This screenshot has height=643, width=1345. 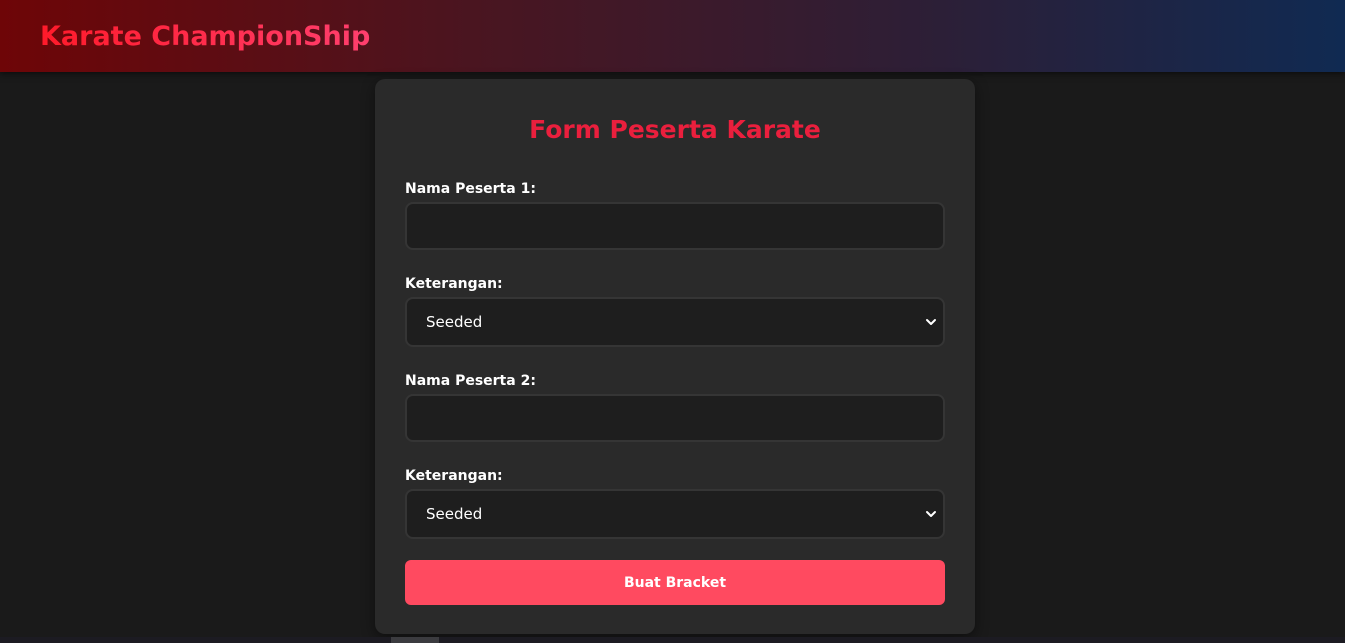 What do you see at coordinates (675, 582) in the screenshot?
I see `create-bracket-button: Buat Bracket` at bounding box center [675, 582].